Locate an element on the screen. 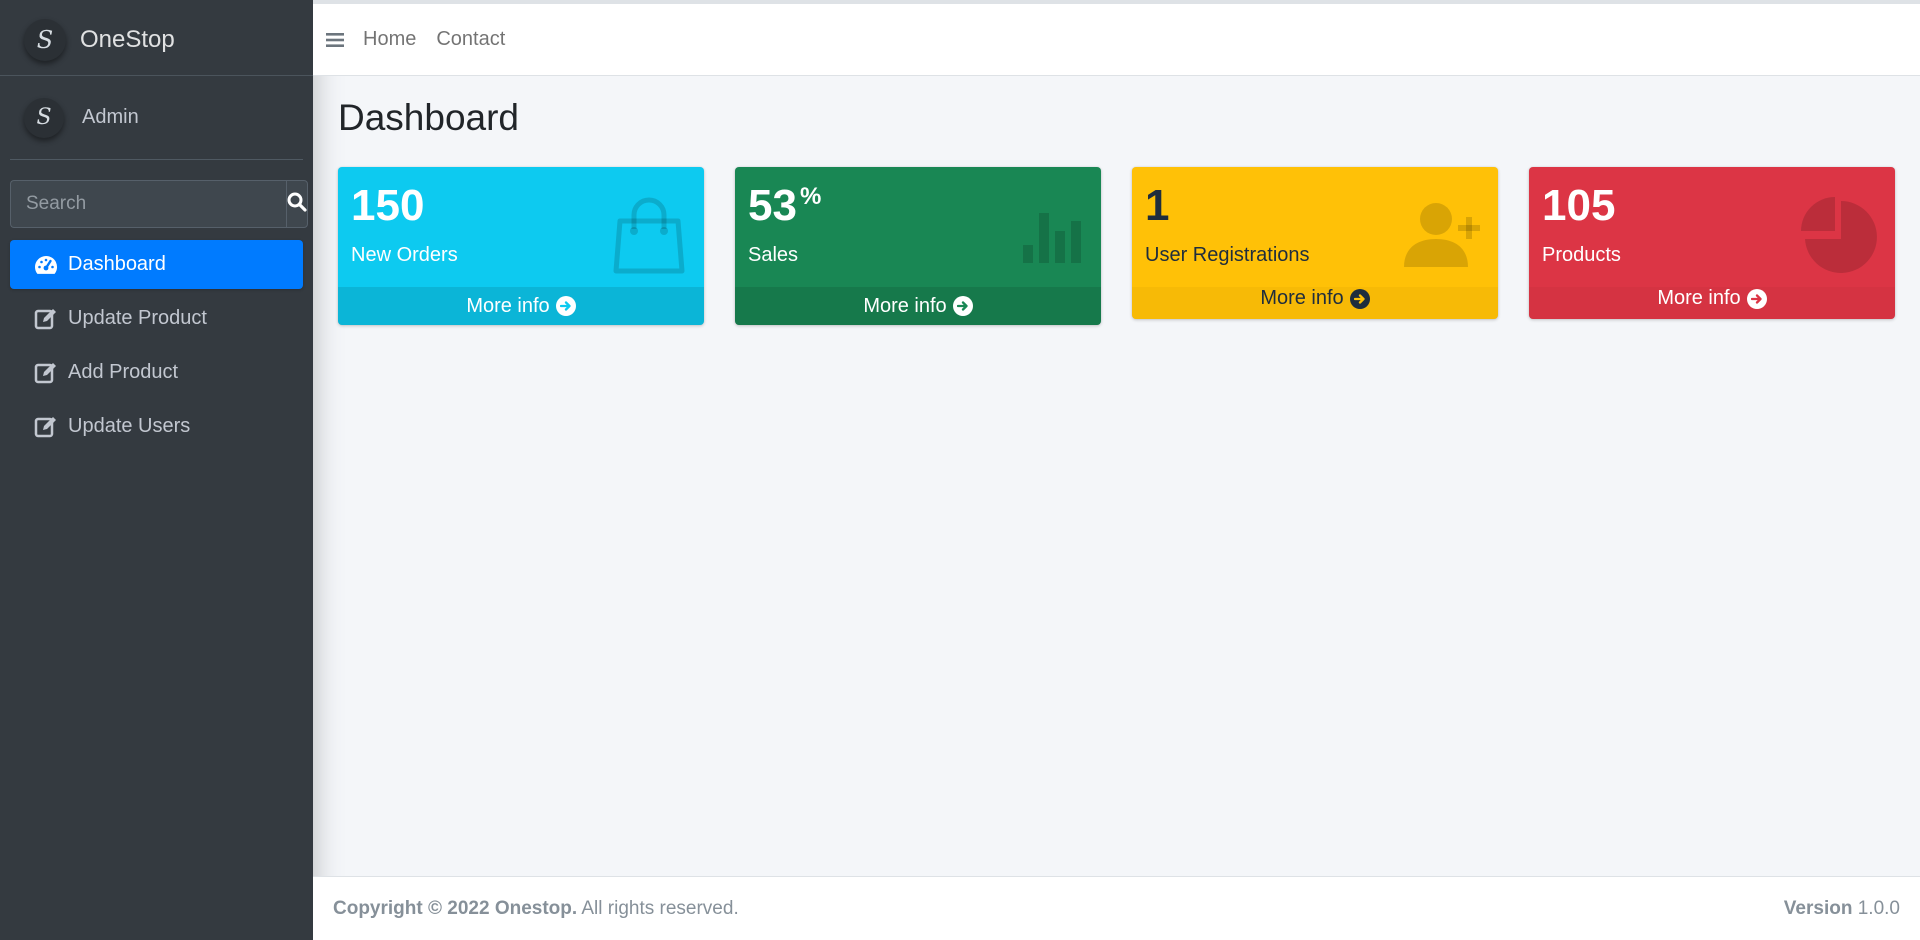 This screenshot has width=1920, height=940. search-button is located at coordinates (297, 204).